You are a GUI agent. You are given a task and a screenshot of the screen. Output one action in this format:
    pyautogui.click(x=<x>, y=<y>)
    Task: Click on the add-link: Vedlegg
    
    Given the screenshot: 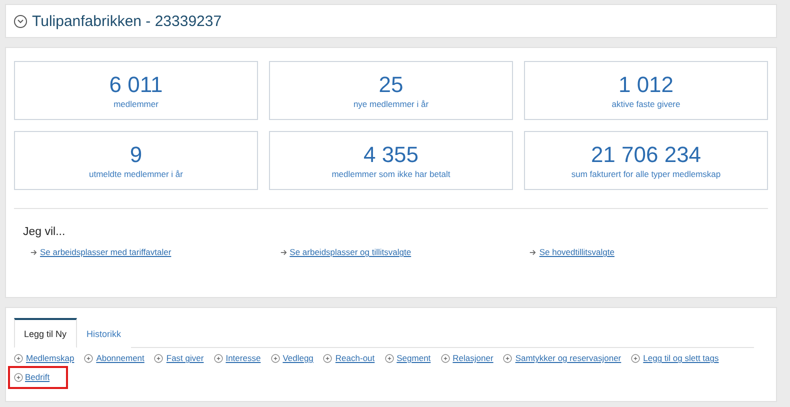 What is the action you would take?
    pyautogui.click(x=298, y=358)
    